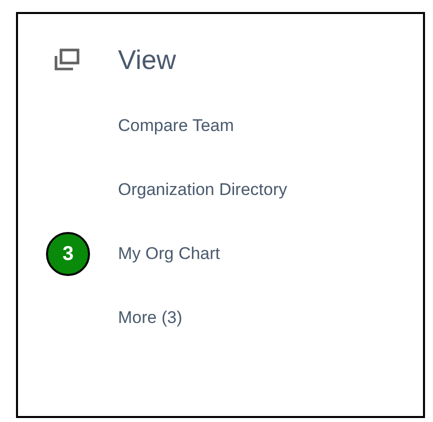 The height and width of the screenshot is (422, 433). I want to click on menu-title: View, so click(147, 60).